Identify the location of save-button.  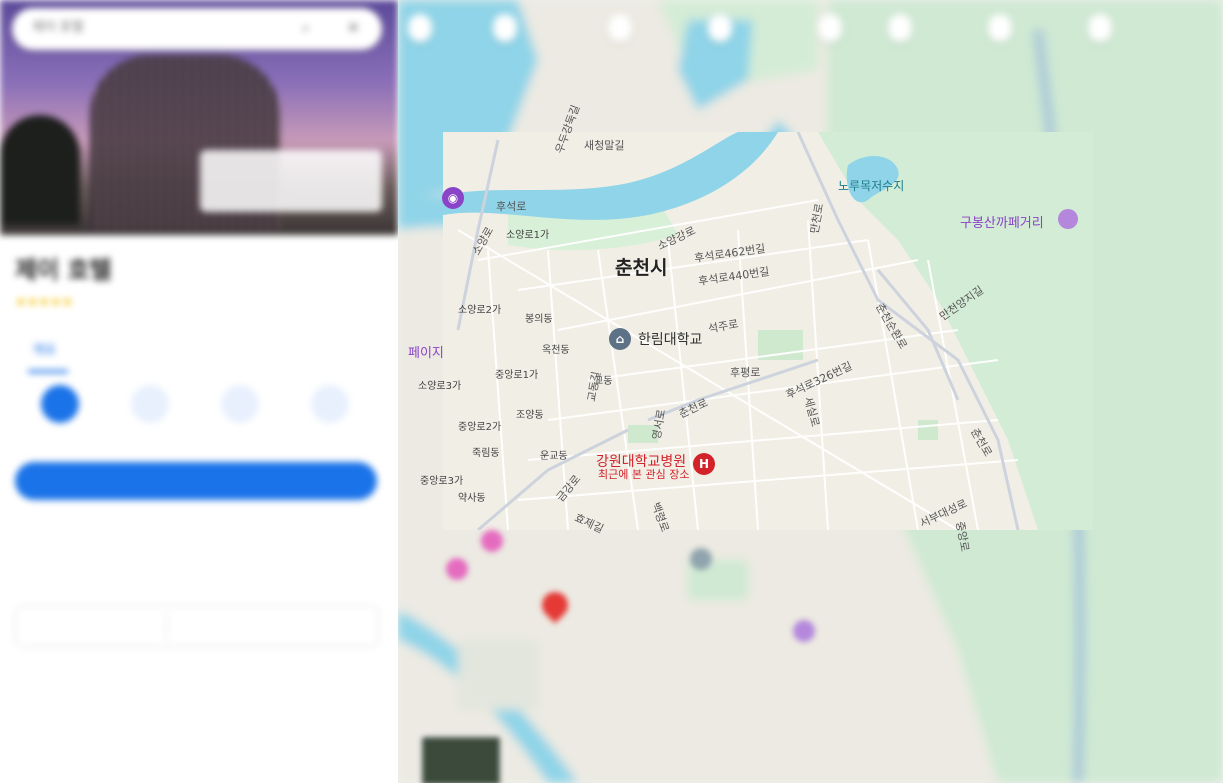
(150, 404).